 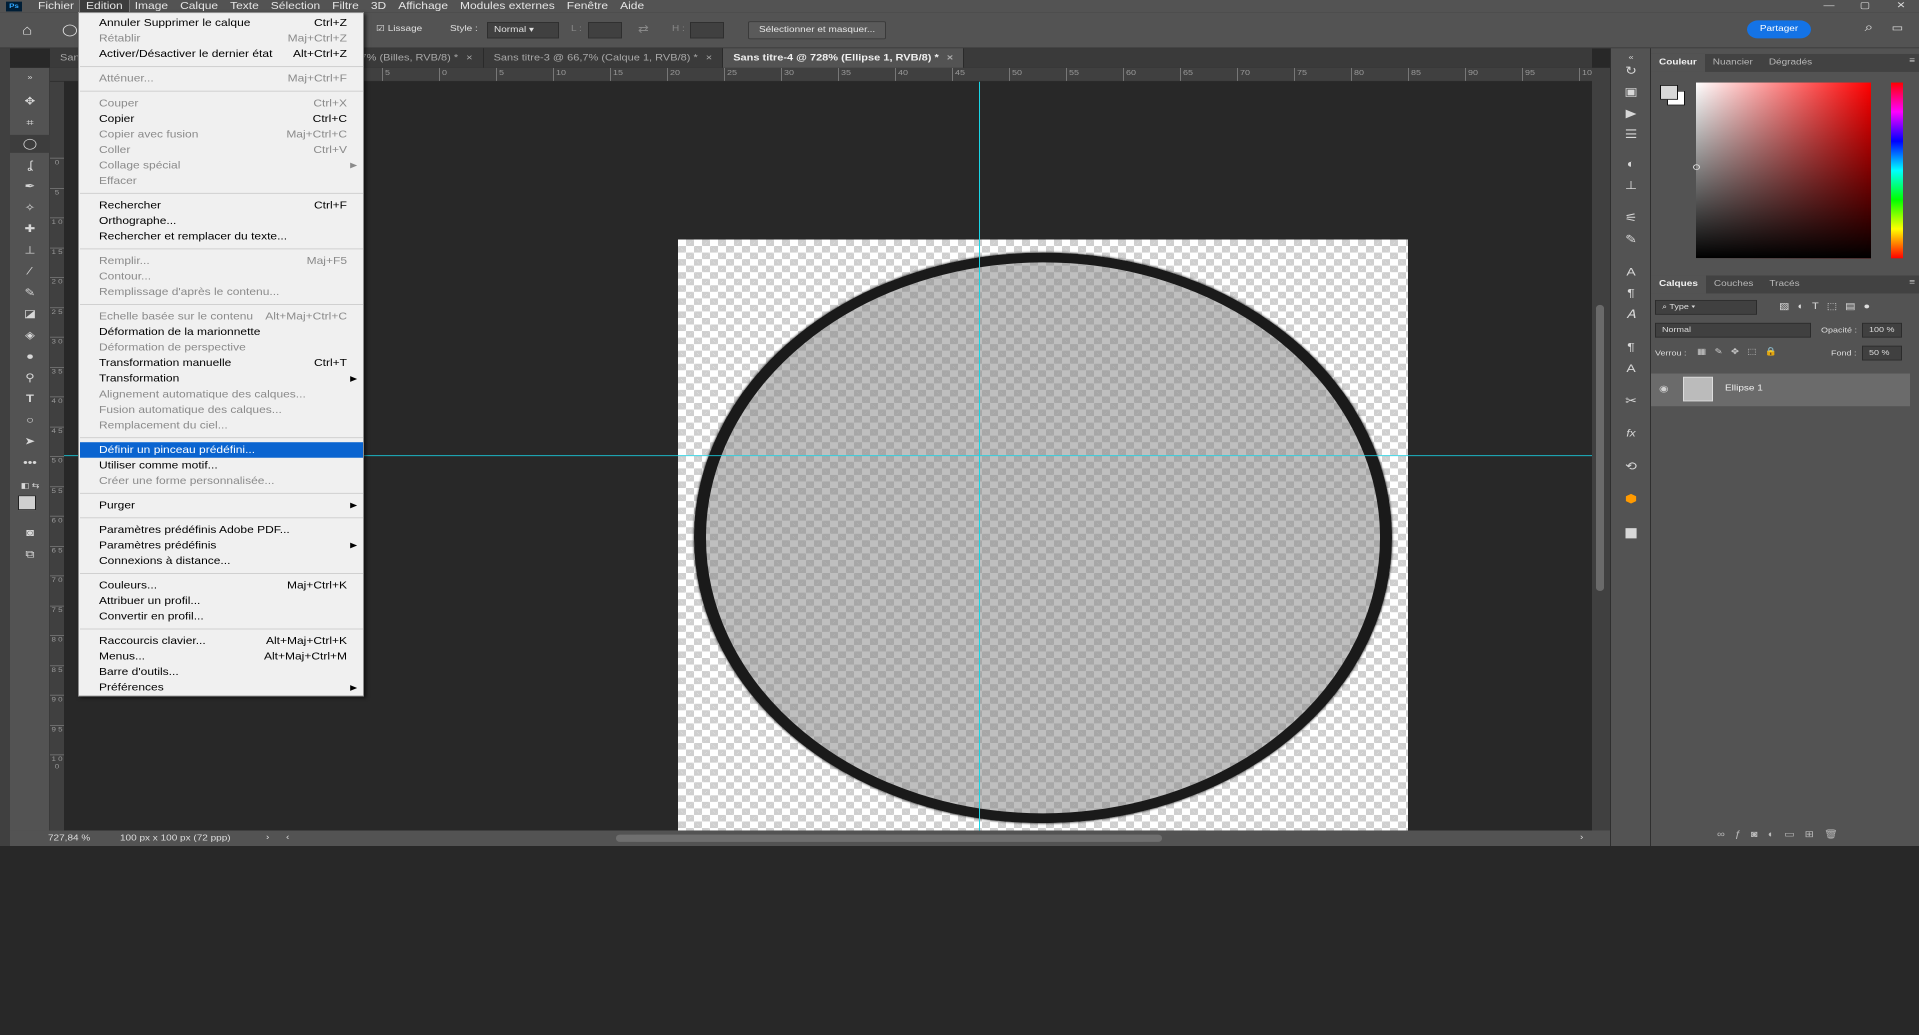 I want to click on menu-item: Déformation de perspective, so click(x=221, y=348).